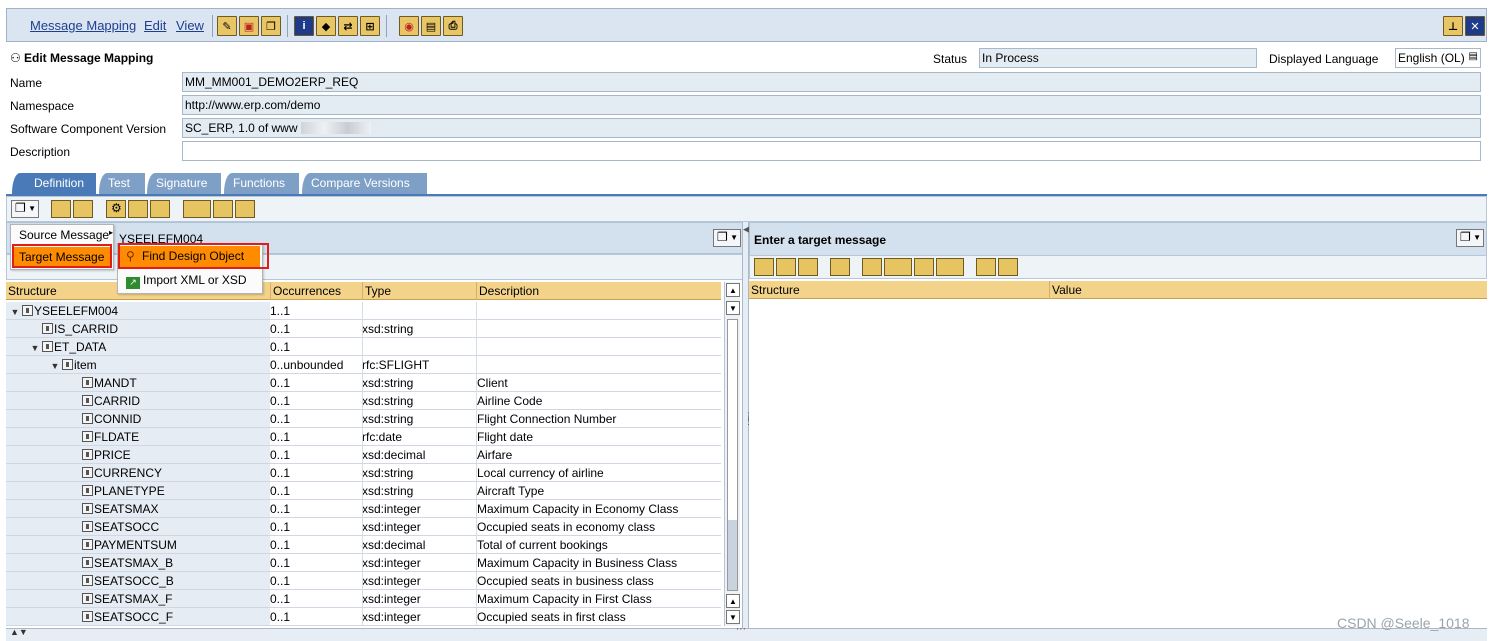  I want to click on attribute-icon, so click(872, 267).